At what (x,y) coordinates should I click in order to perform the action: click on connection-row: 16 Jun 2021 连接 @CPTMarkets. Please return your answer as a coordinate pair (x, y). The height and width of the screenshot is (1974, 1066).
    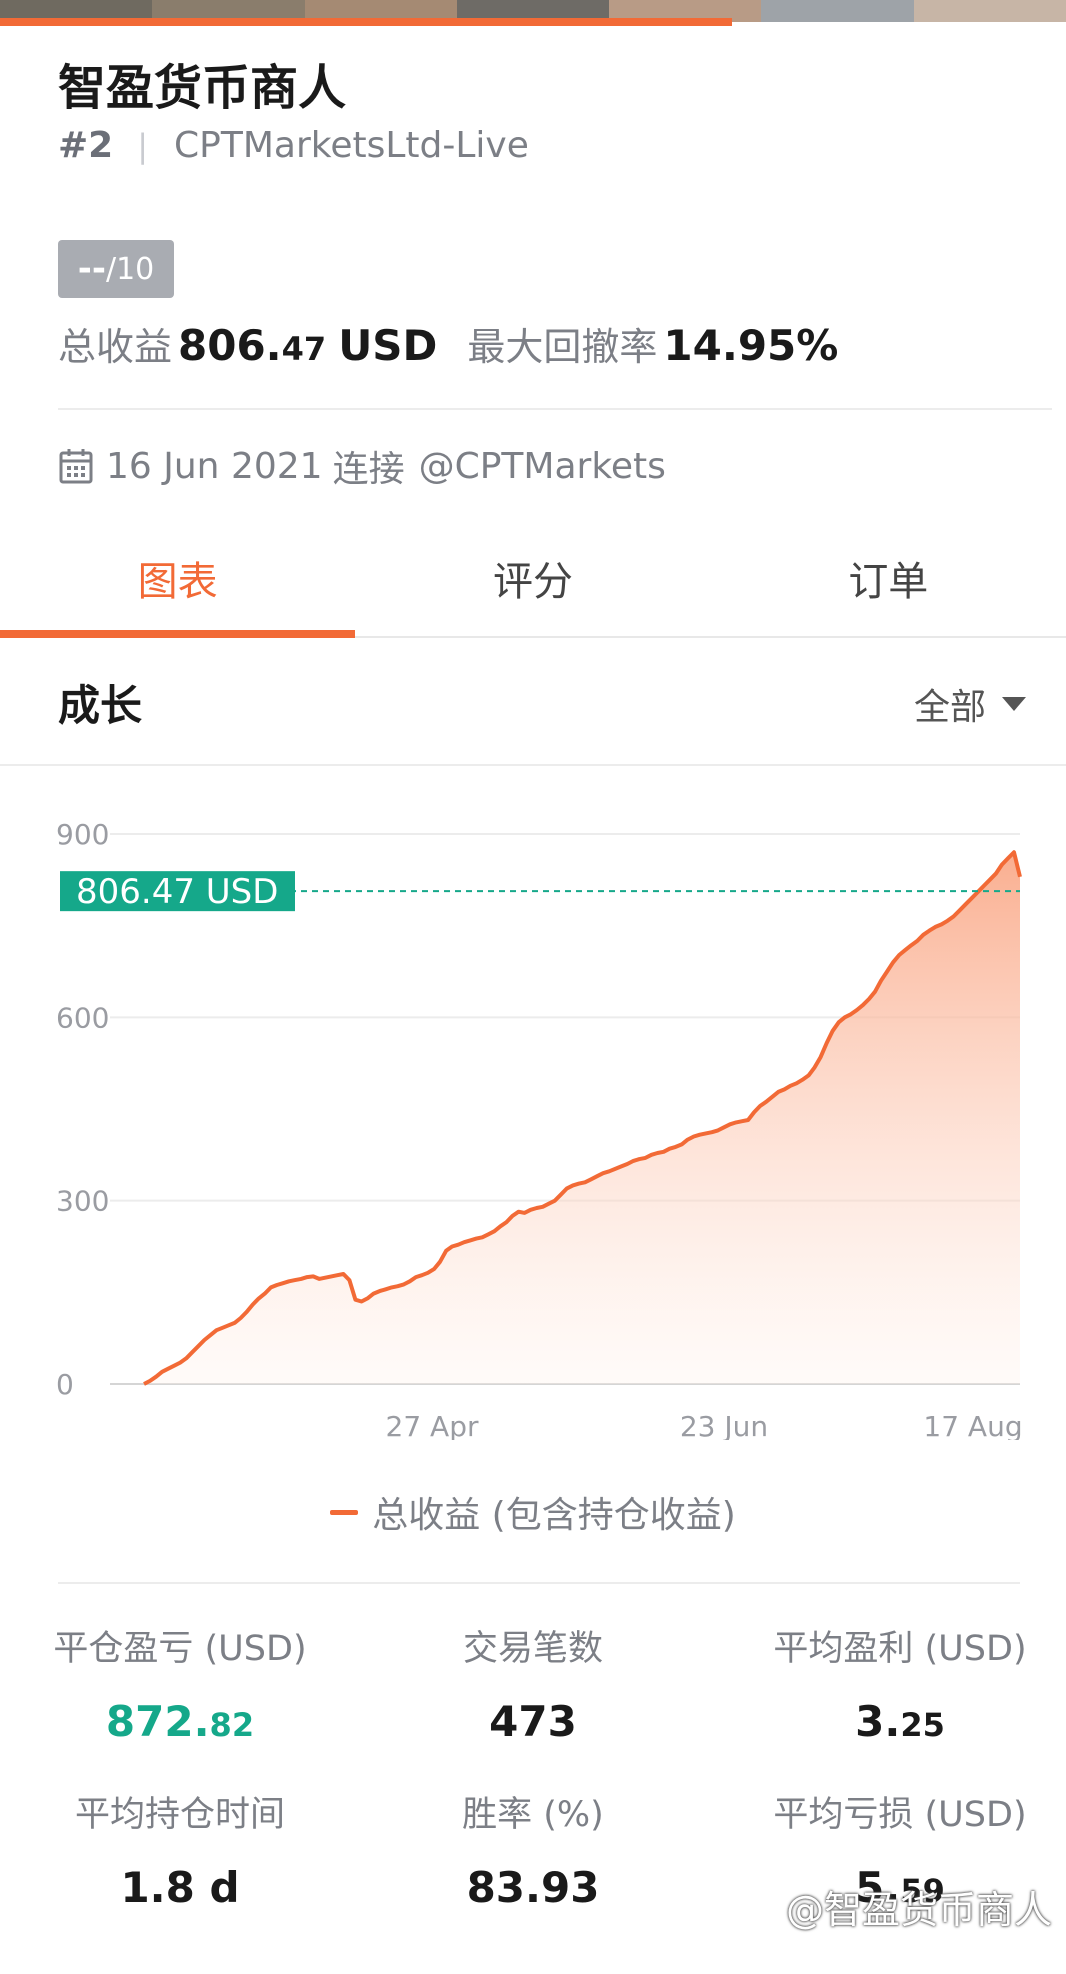
    Looking at the image, I should click on (362, 466).